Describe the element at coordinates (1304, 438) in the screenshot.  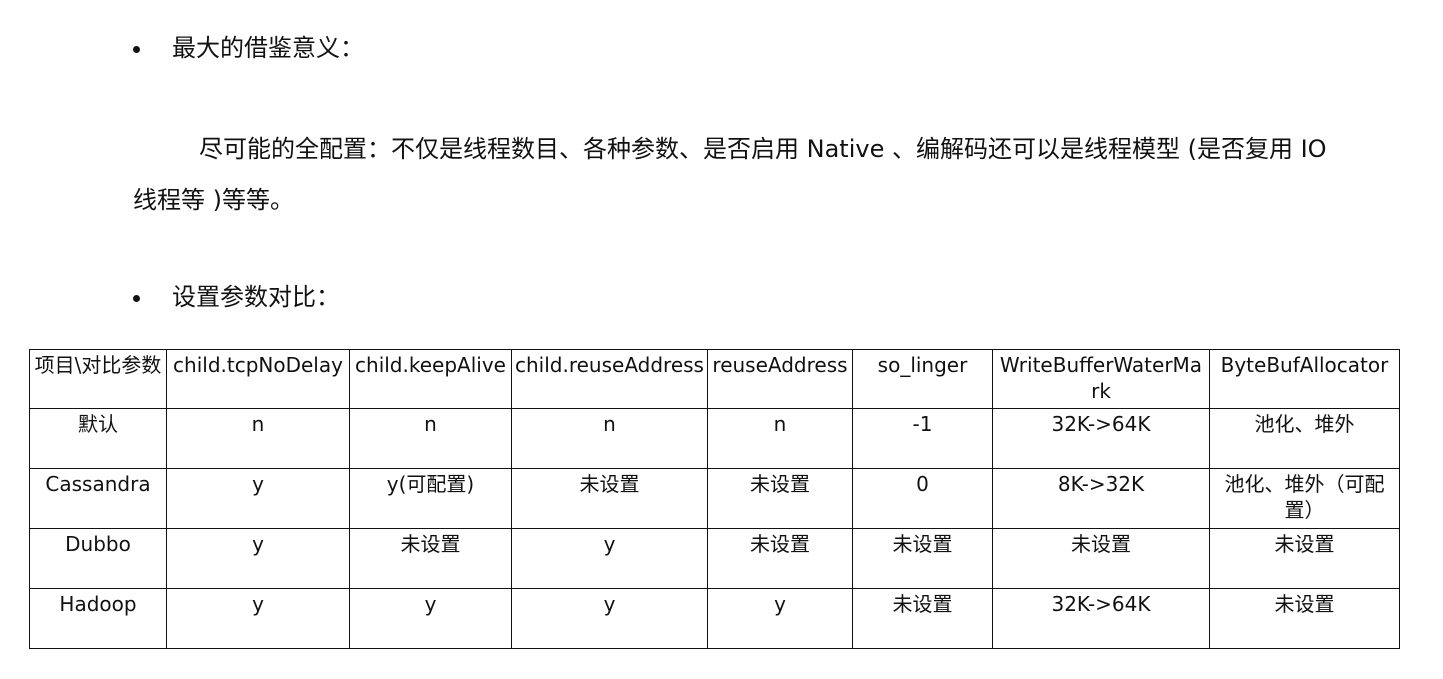
I see `table-cell: 池化、堆外` at that location.